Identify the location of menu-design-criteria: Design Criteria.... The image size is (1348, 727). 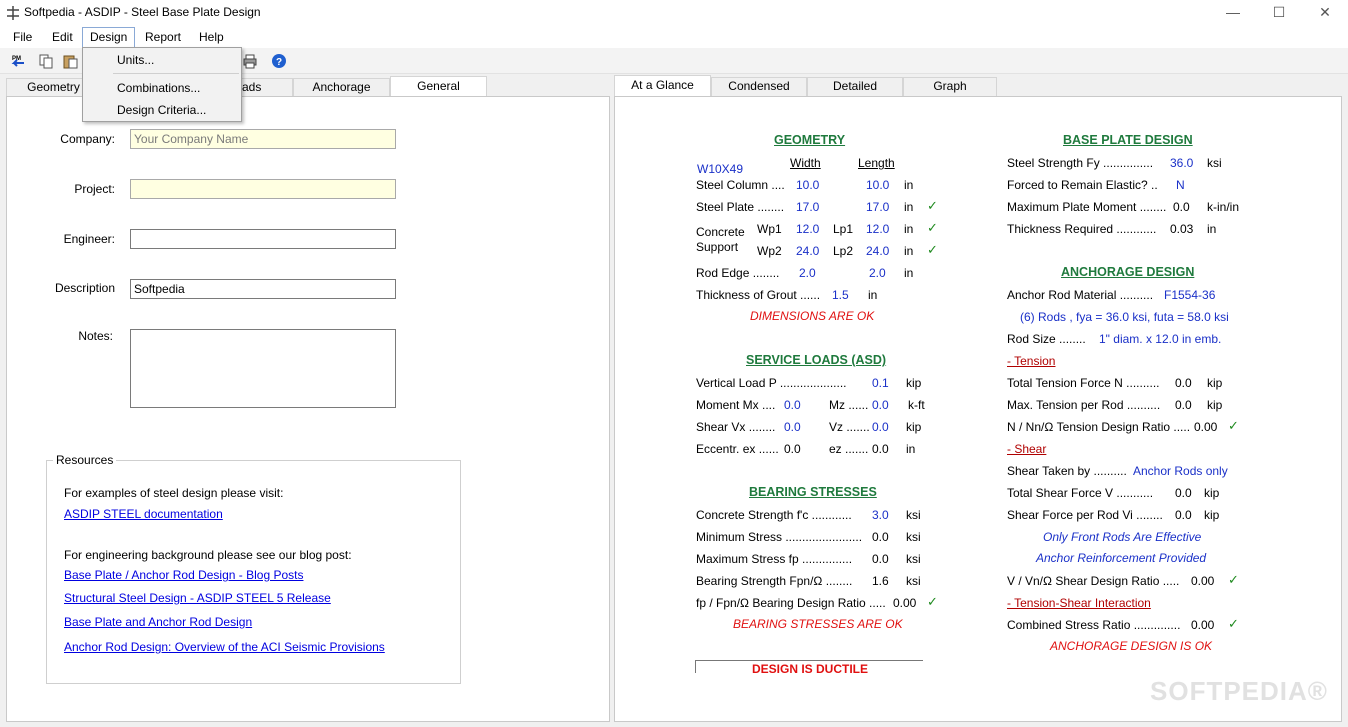
(161, 110).